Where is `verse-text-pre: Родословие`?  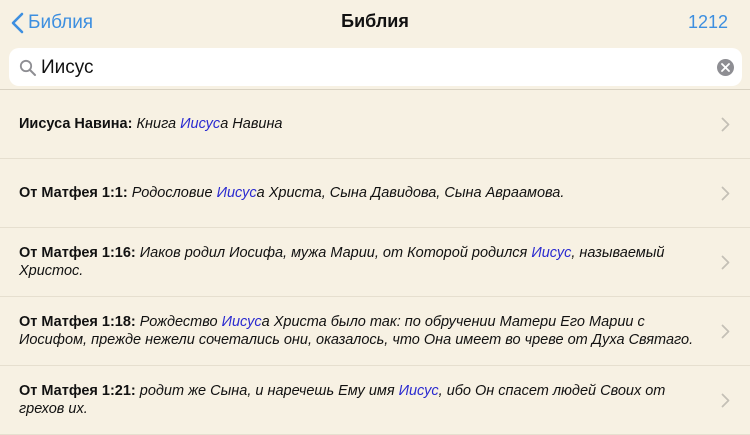 verse-text-pre: Родословие is located at coordinates (174, 193).